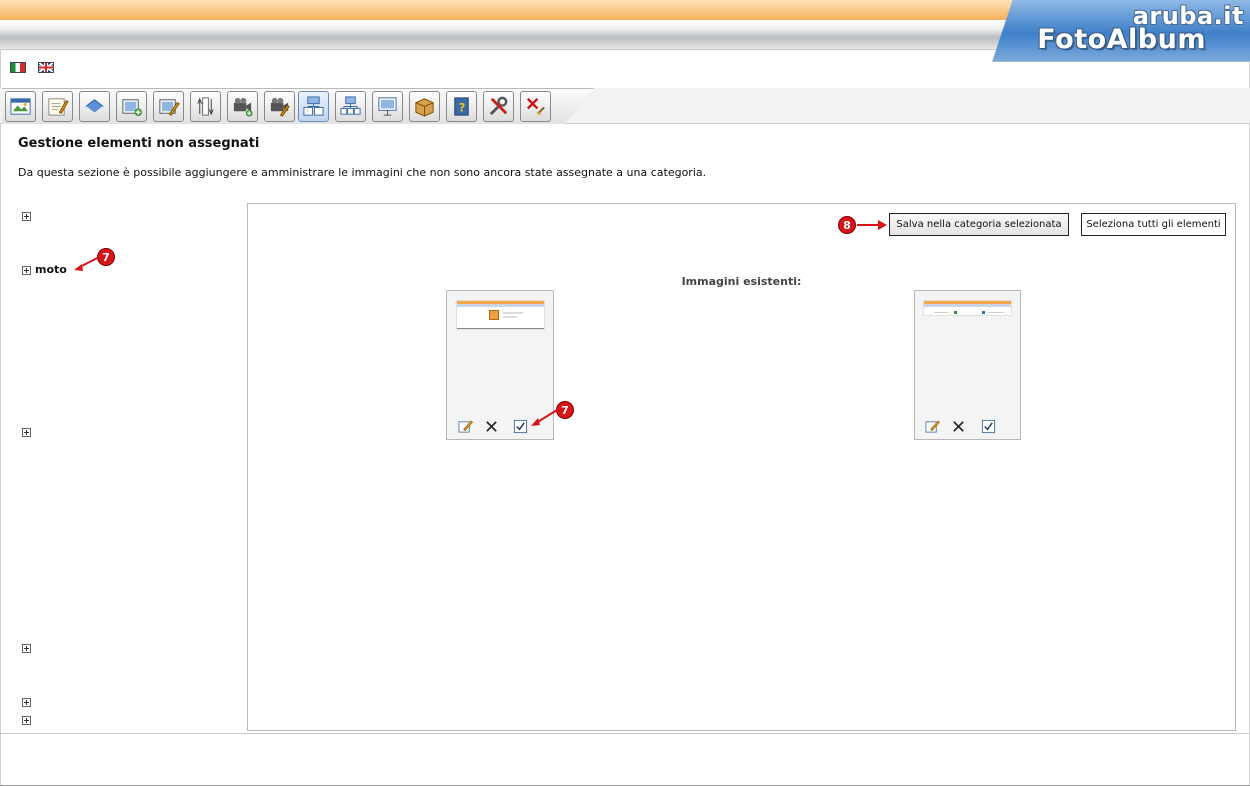 The image size is (1250, 786). What do you see at coordinates (87, 263) in the screenshot?
I see `annotation-arrow-tree` at bounding box center [87, 263].